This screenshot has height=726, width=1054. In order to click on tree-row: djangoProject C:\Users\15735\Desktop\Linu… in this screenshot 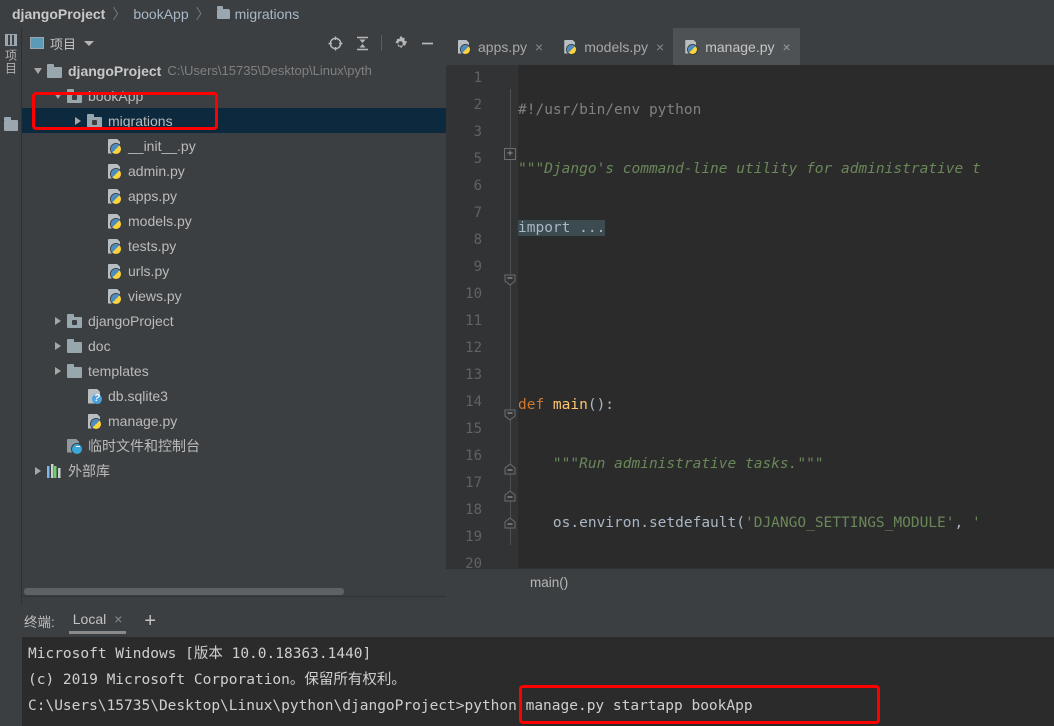, I will do `click(234, 70)`.